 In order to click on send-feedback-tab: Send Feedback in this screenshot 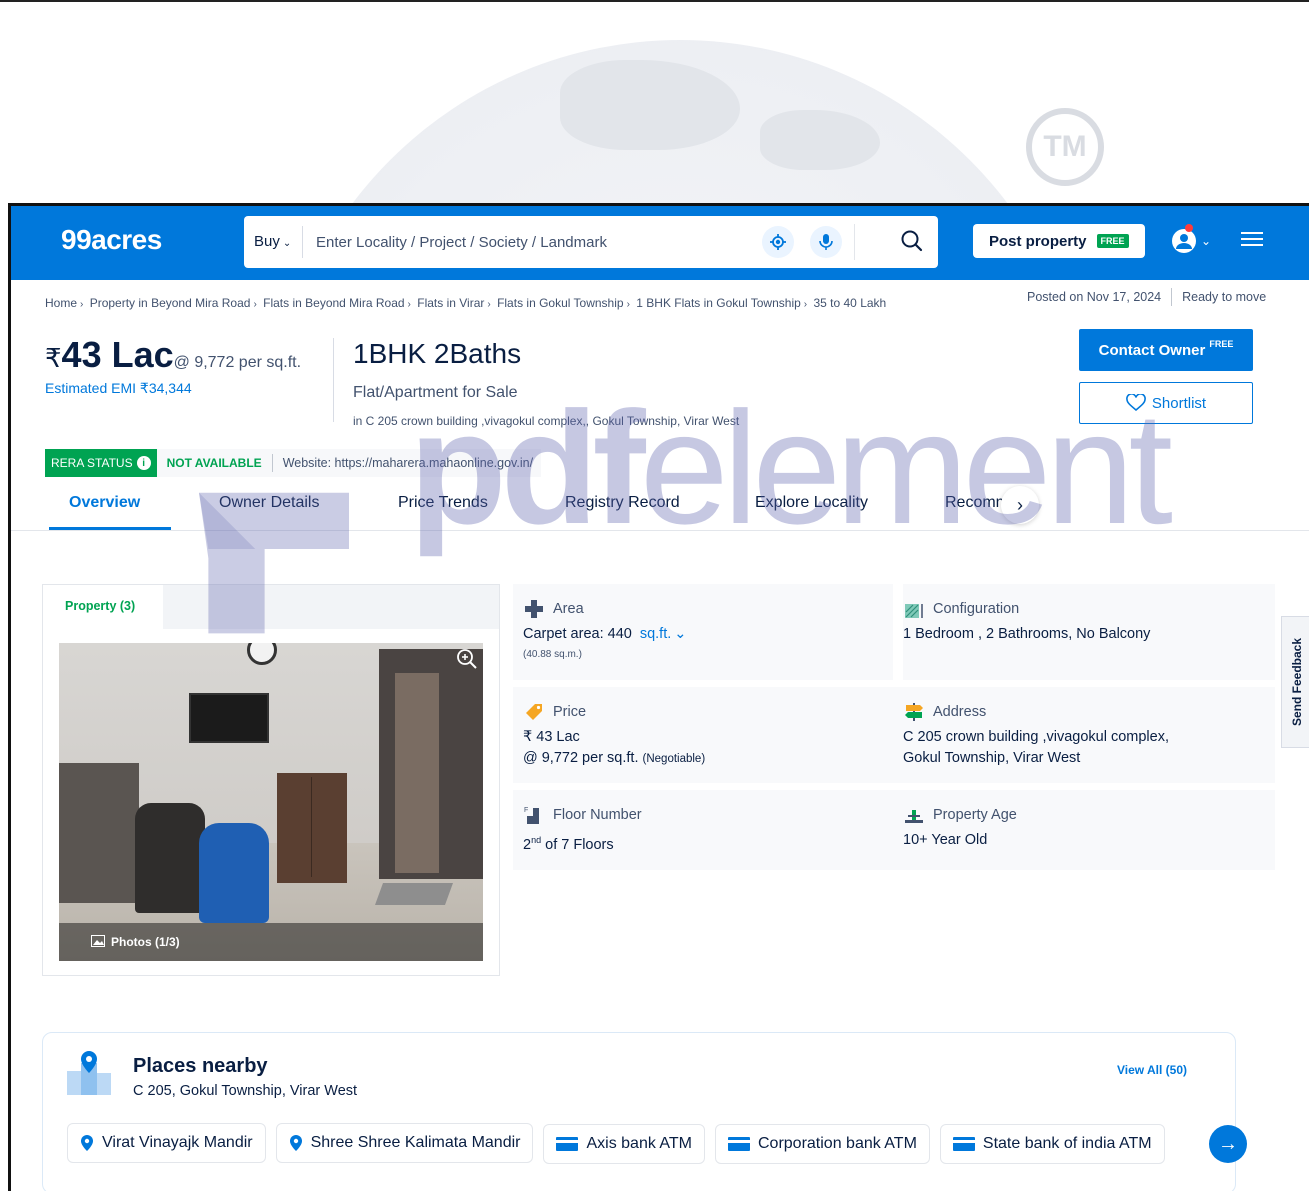, I will do `click(1295, 682)`.